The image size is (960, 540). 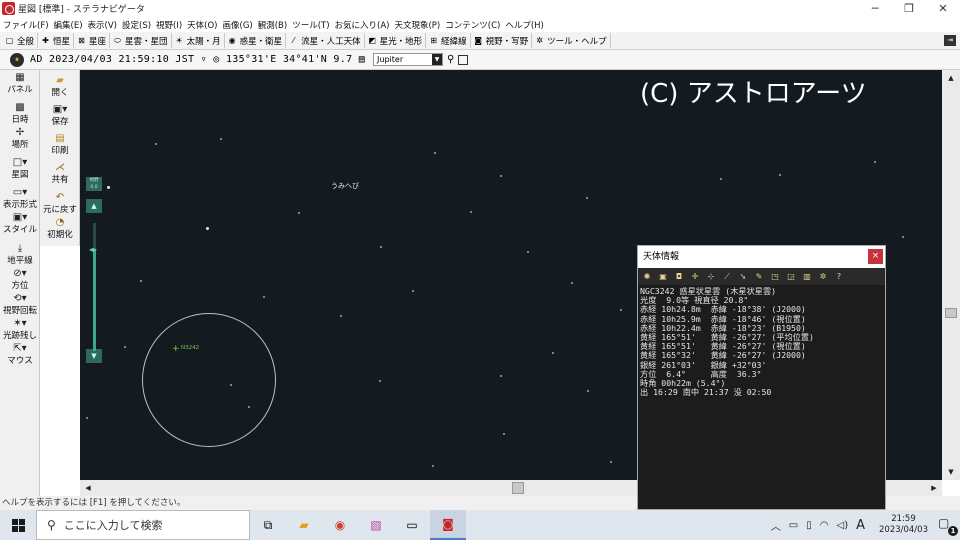 I want to click on zoom-fit-icon: ▣, so click(x=663, y=276).